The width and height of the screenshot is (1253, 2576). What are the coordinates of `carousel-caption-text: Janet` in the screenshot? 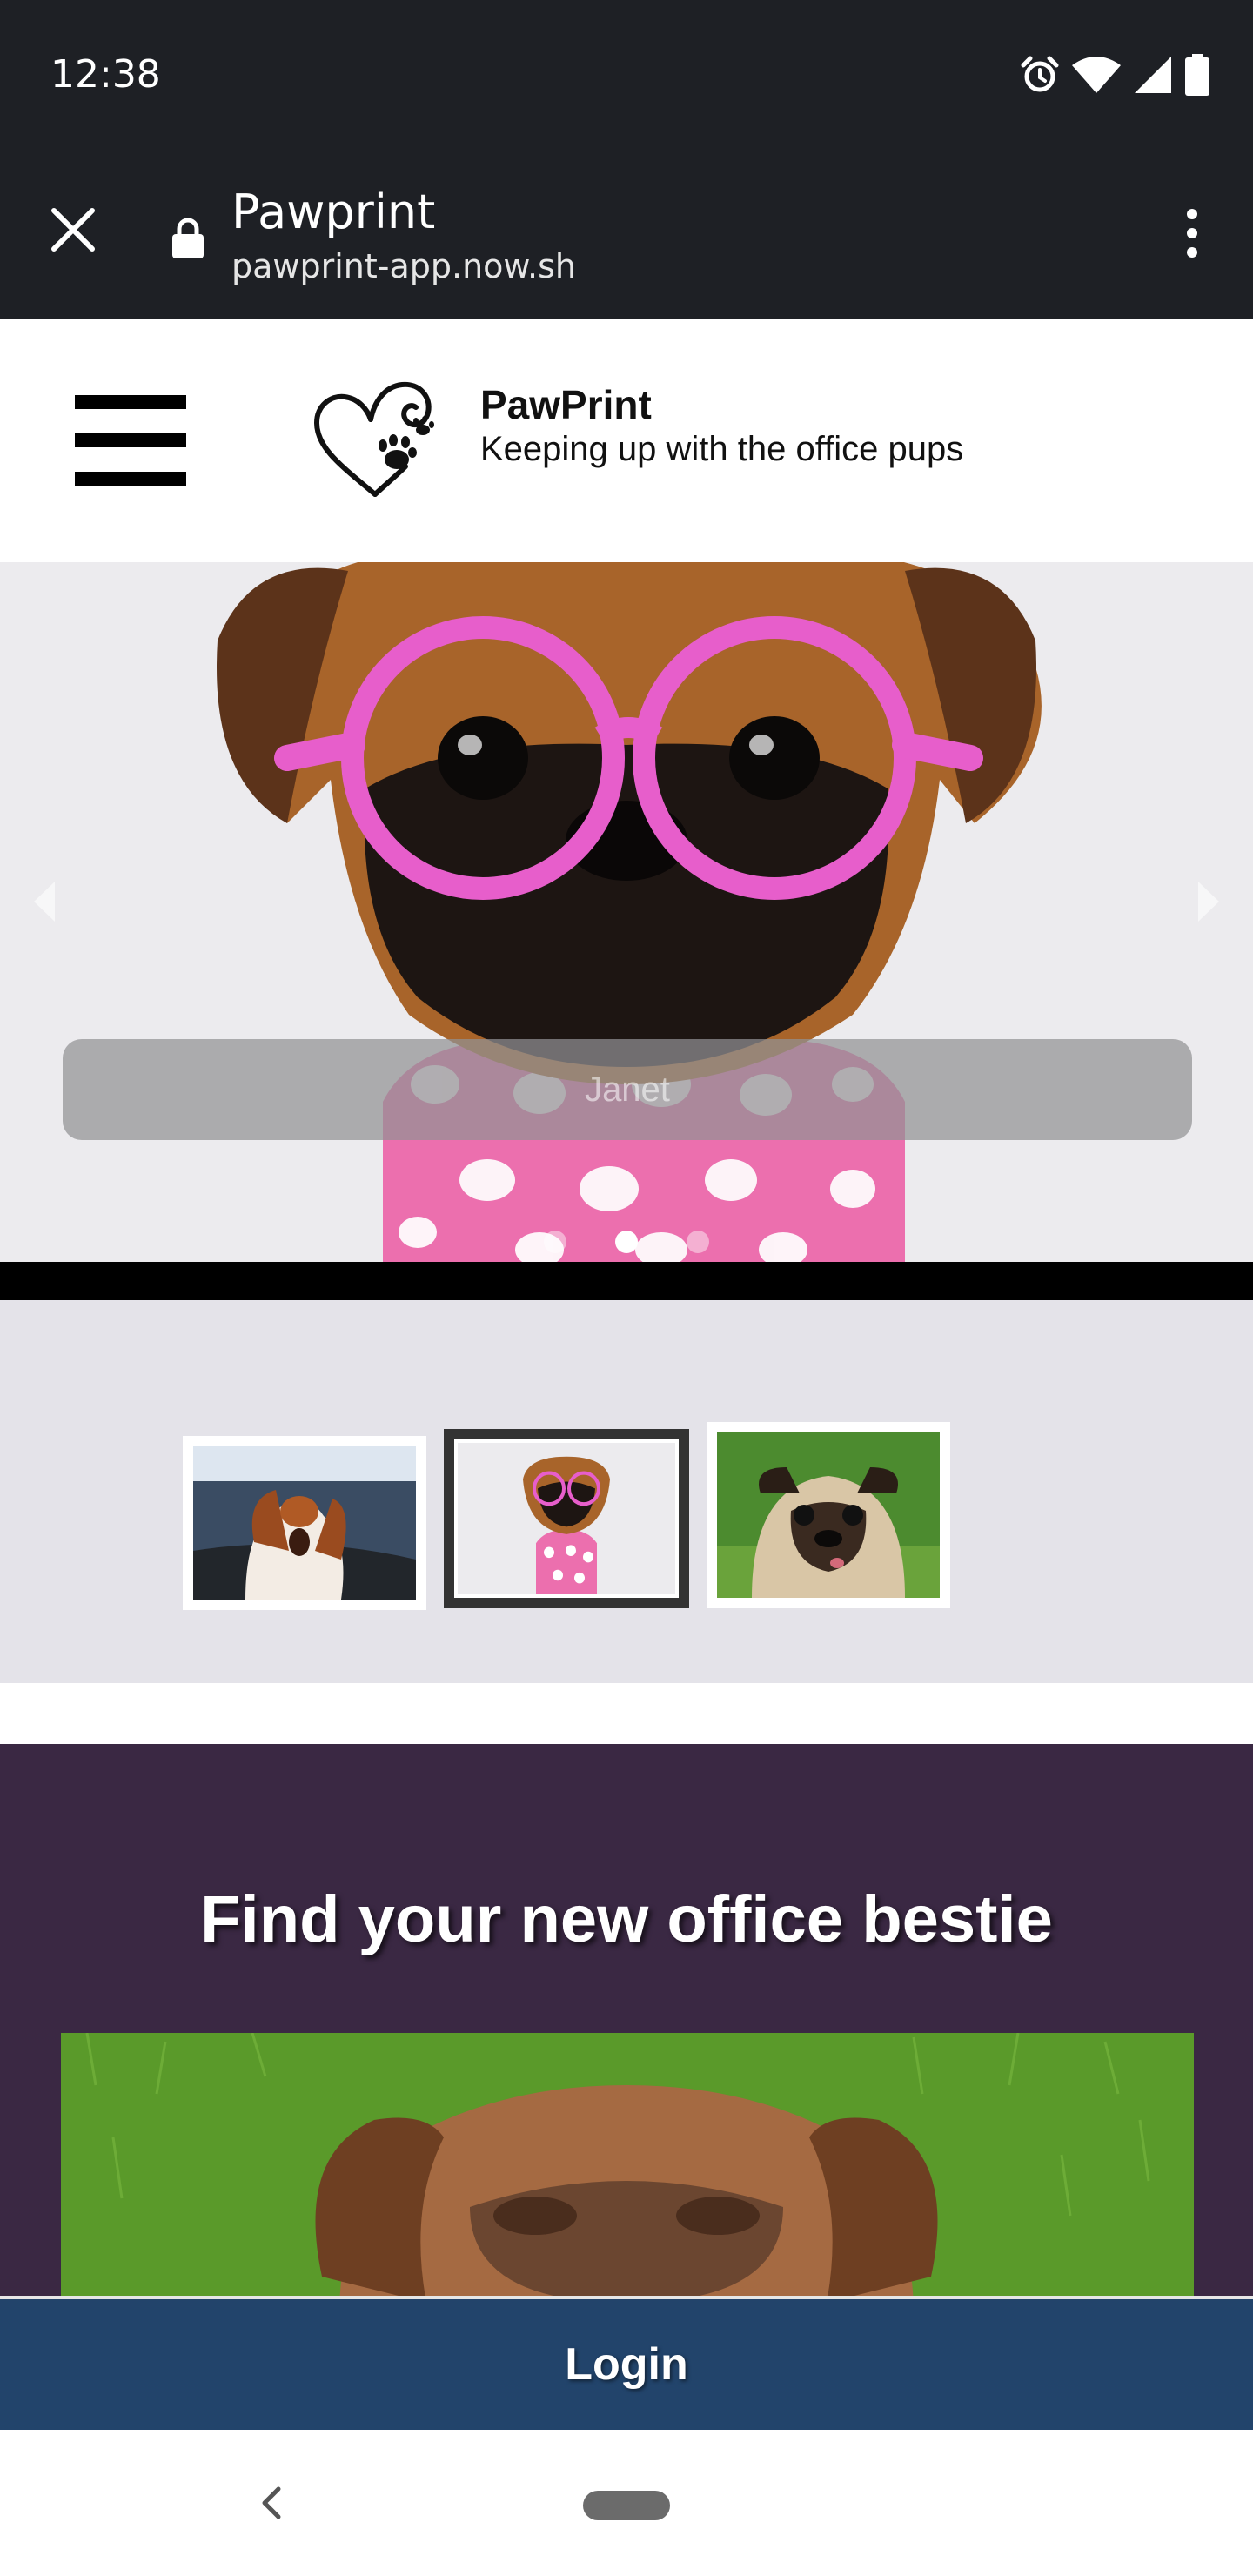 It's located at (627, 1089).